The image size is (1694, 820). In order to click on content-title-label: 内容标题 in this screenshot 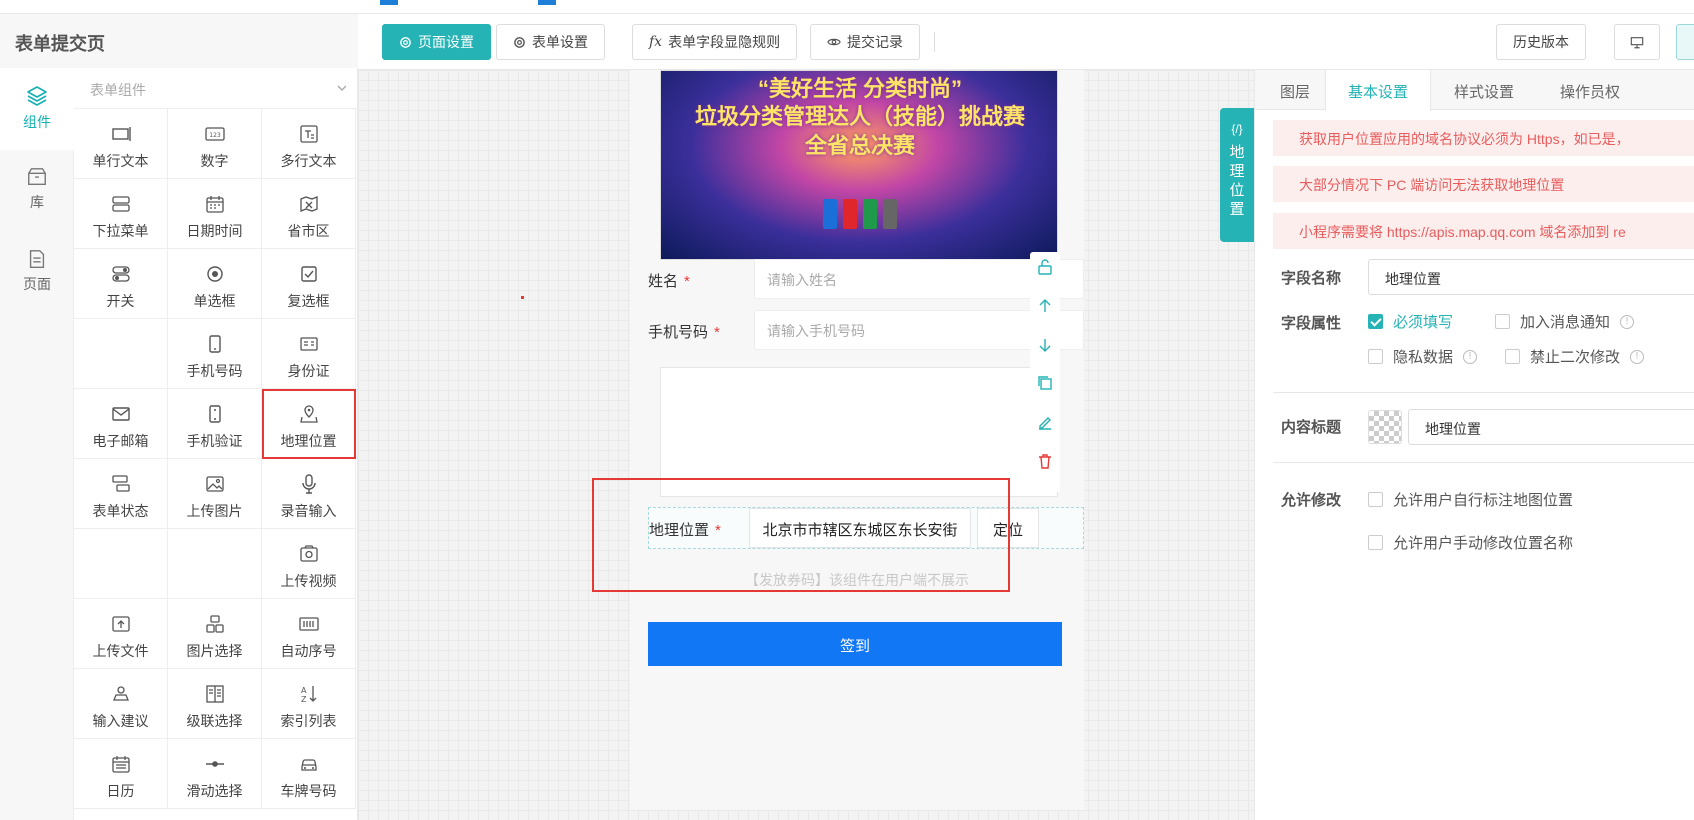, I will do `click(1311, 427)`.